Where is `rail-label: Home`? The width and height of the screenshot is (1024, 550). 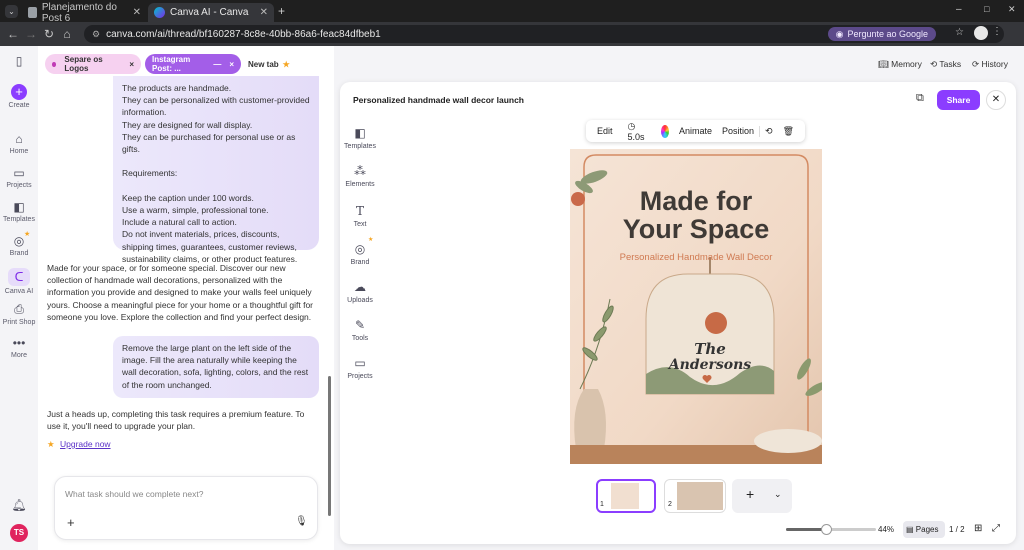
rail-label: Home is located at coordinates (19, 151).